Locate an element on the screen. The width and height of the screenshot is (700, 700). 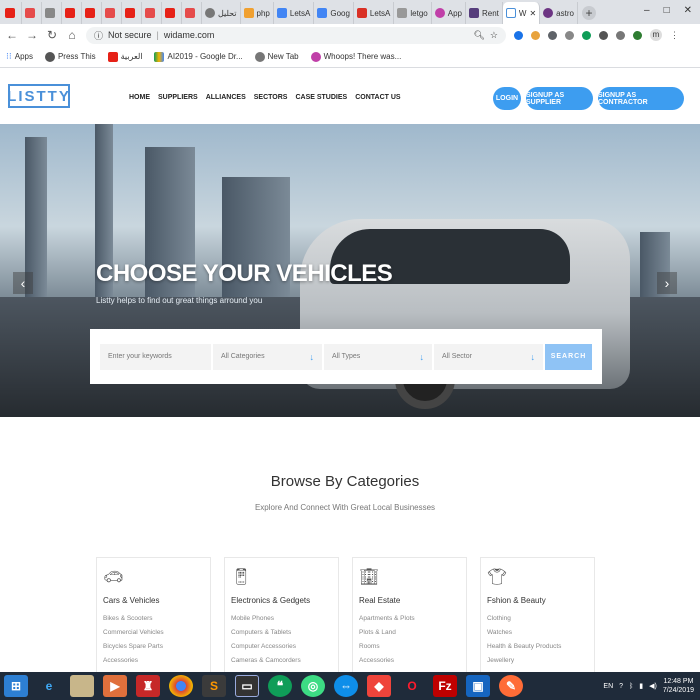
file-explorer-icon is located at coordinates (82, 686).